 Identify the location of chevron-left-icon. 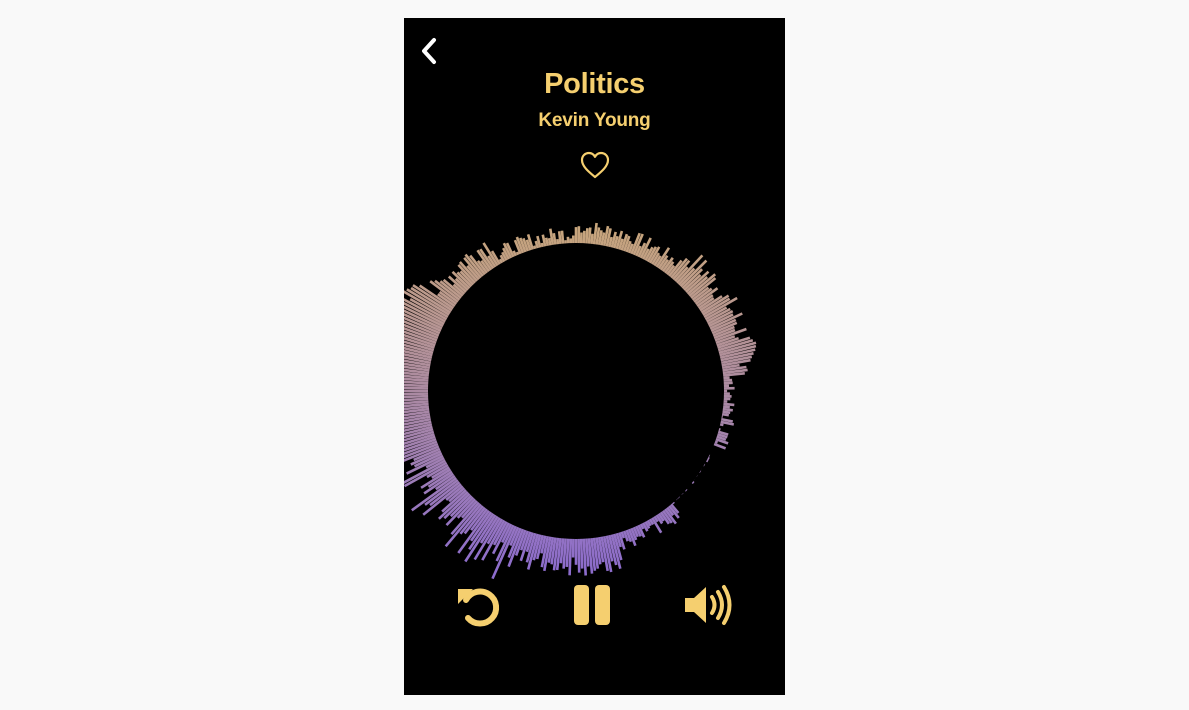
(429, 51).